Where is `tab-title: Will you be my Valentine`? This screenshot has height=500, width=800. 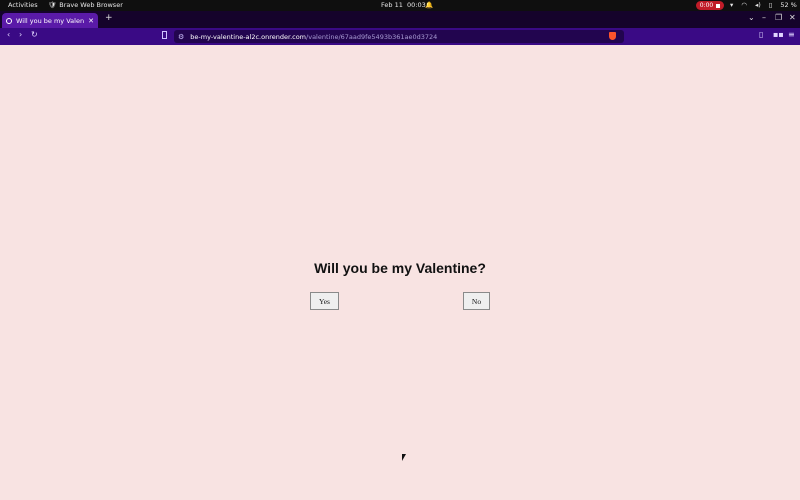 tab-title: Will you be my Valentine is located at coordinates (50, 20).